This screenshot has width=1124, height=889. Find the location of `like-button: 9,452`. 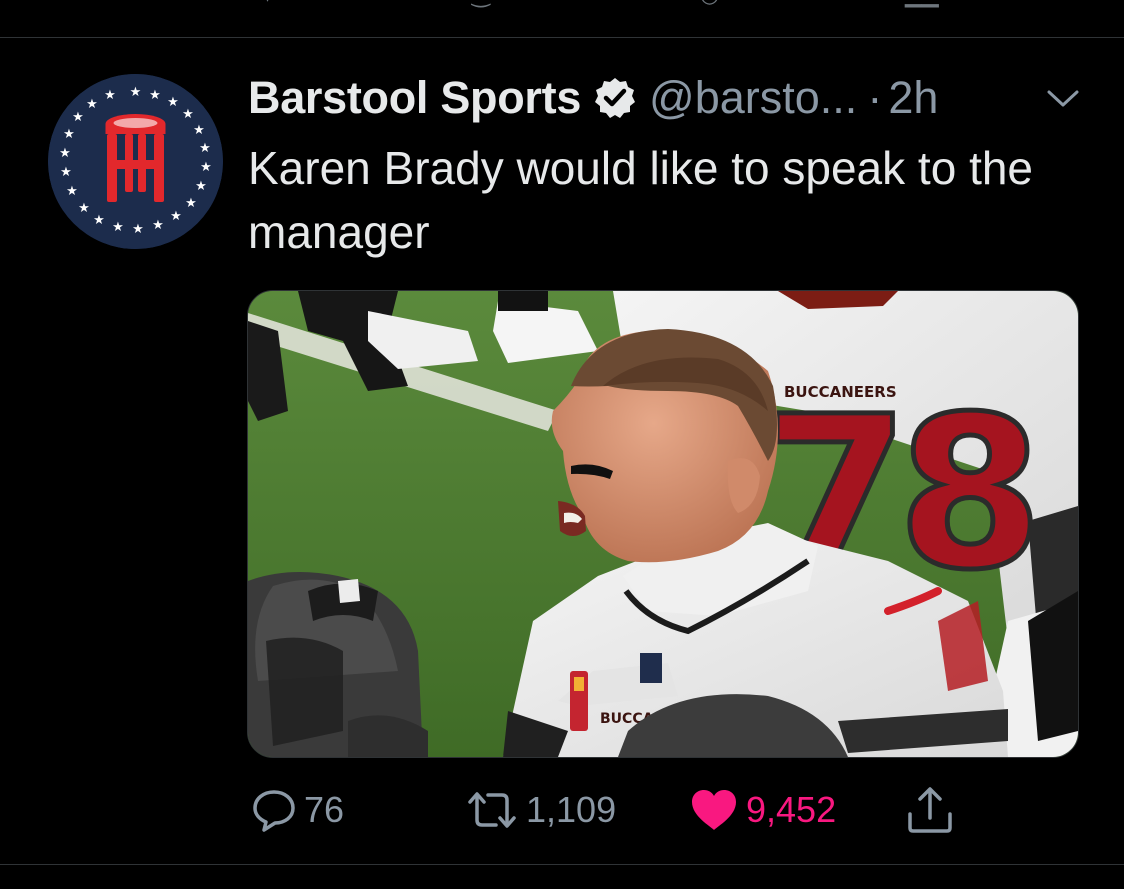

like-button: 9,452 is located at coordinates (762, 810).